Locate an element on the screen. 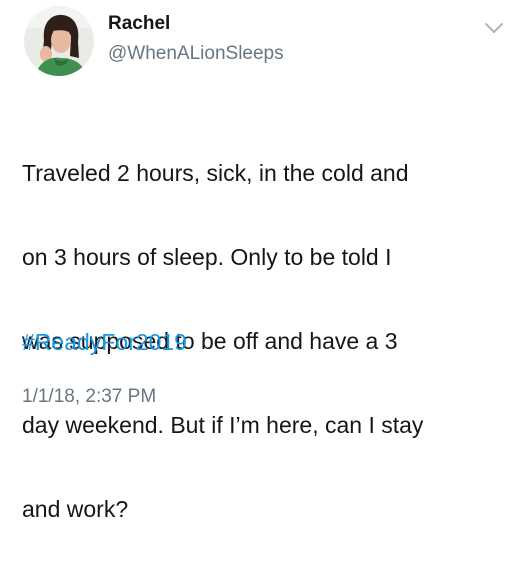  chevron-down-icon is located at coordinates (494, 28).